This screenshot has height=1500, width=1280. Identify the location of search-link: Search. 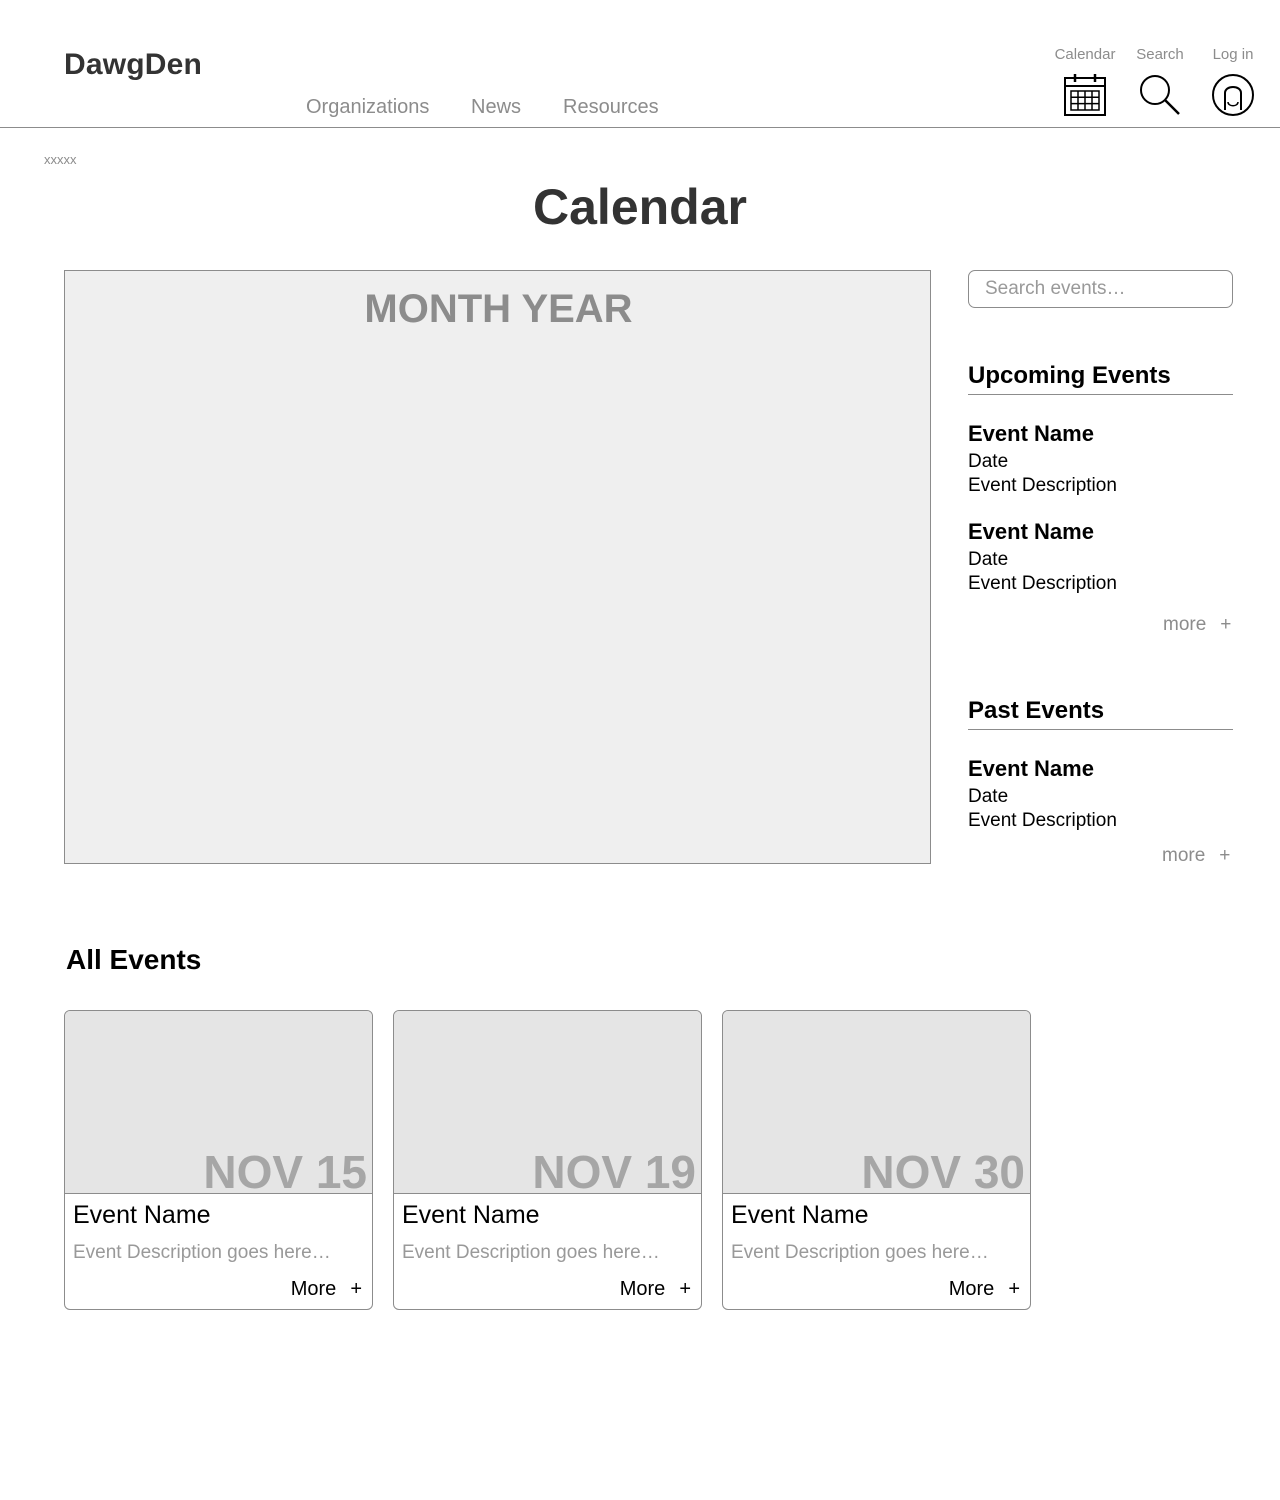
(1160, 81).